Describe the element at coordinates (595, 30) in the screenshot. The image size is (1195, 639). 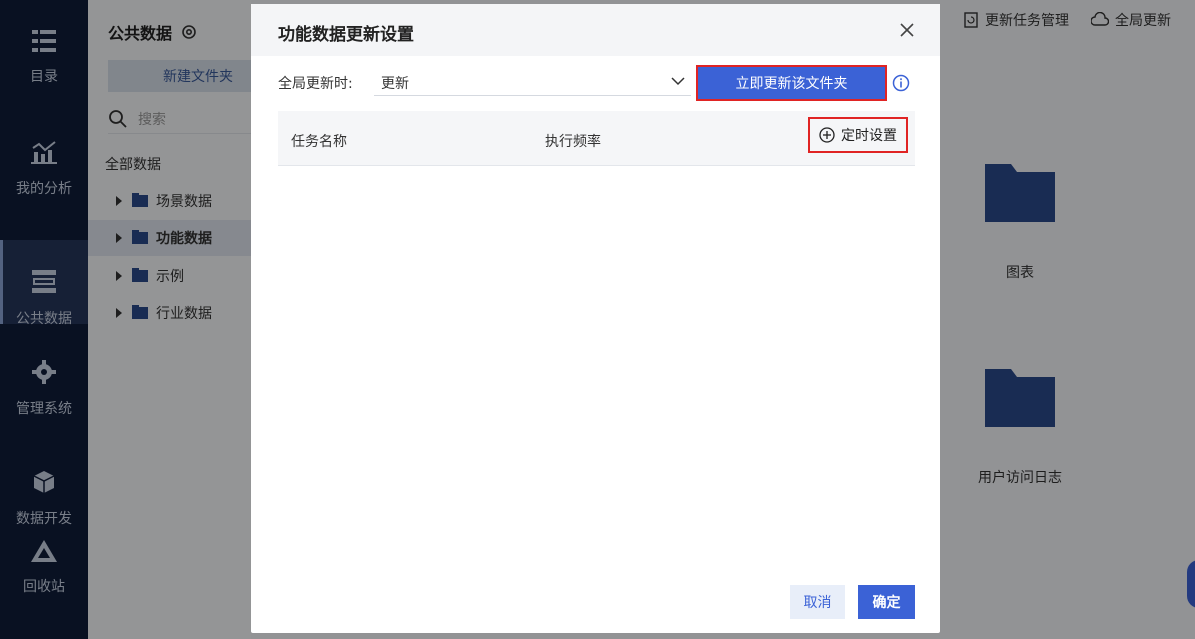
I see `dialog-header: 功能数据更新设置` at that location.